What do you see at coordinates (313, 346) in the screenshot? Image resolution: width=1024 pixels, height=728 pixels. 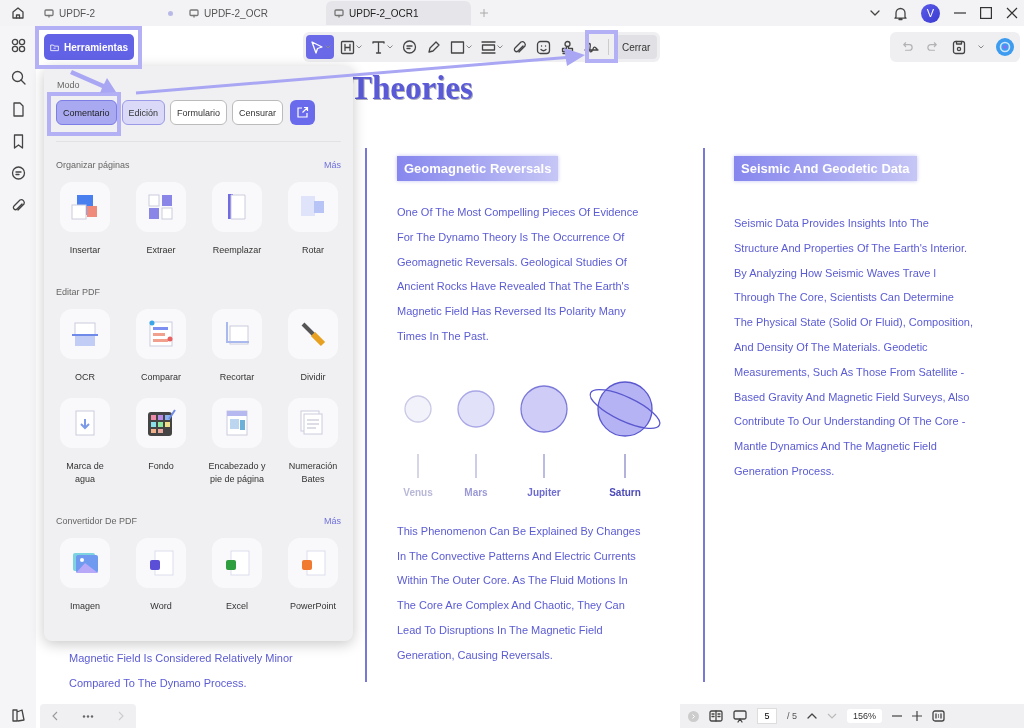 I see `tool-item: Dividir` at bounding box center [313, 346].